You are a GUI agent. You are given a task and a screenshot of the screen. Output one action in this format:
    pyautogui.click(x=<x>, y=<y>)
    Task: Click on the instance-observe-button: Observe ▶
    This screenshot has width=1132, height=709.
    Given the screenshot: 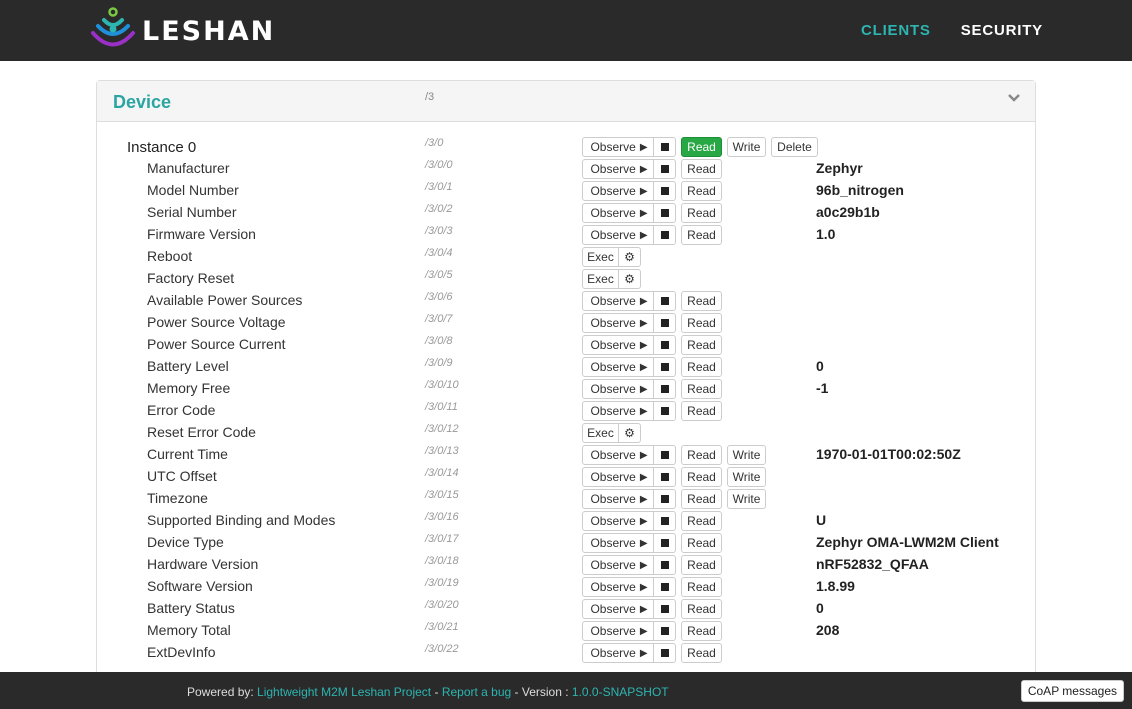 What is the action you would take?
    pyautogui.click(x=618, y=147)
    